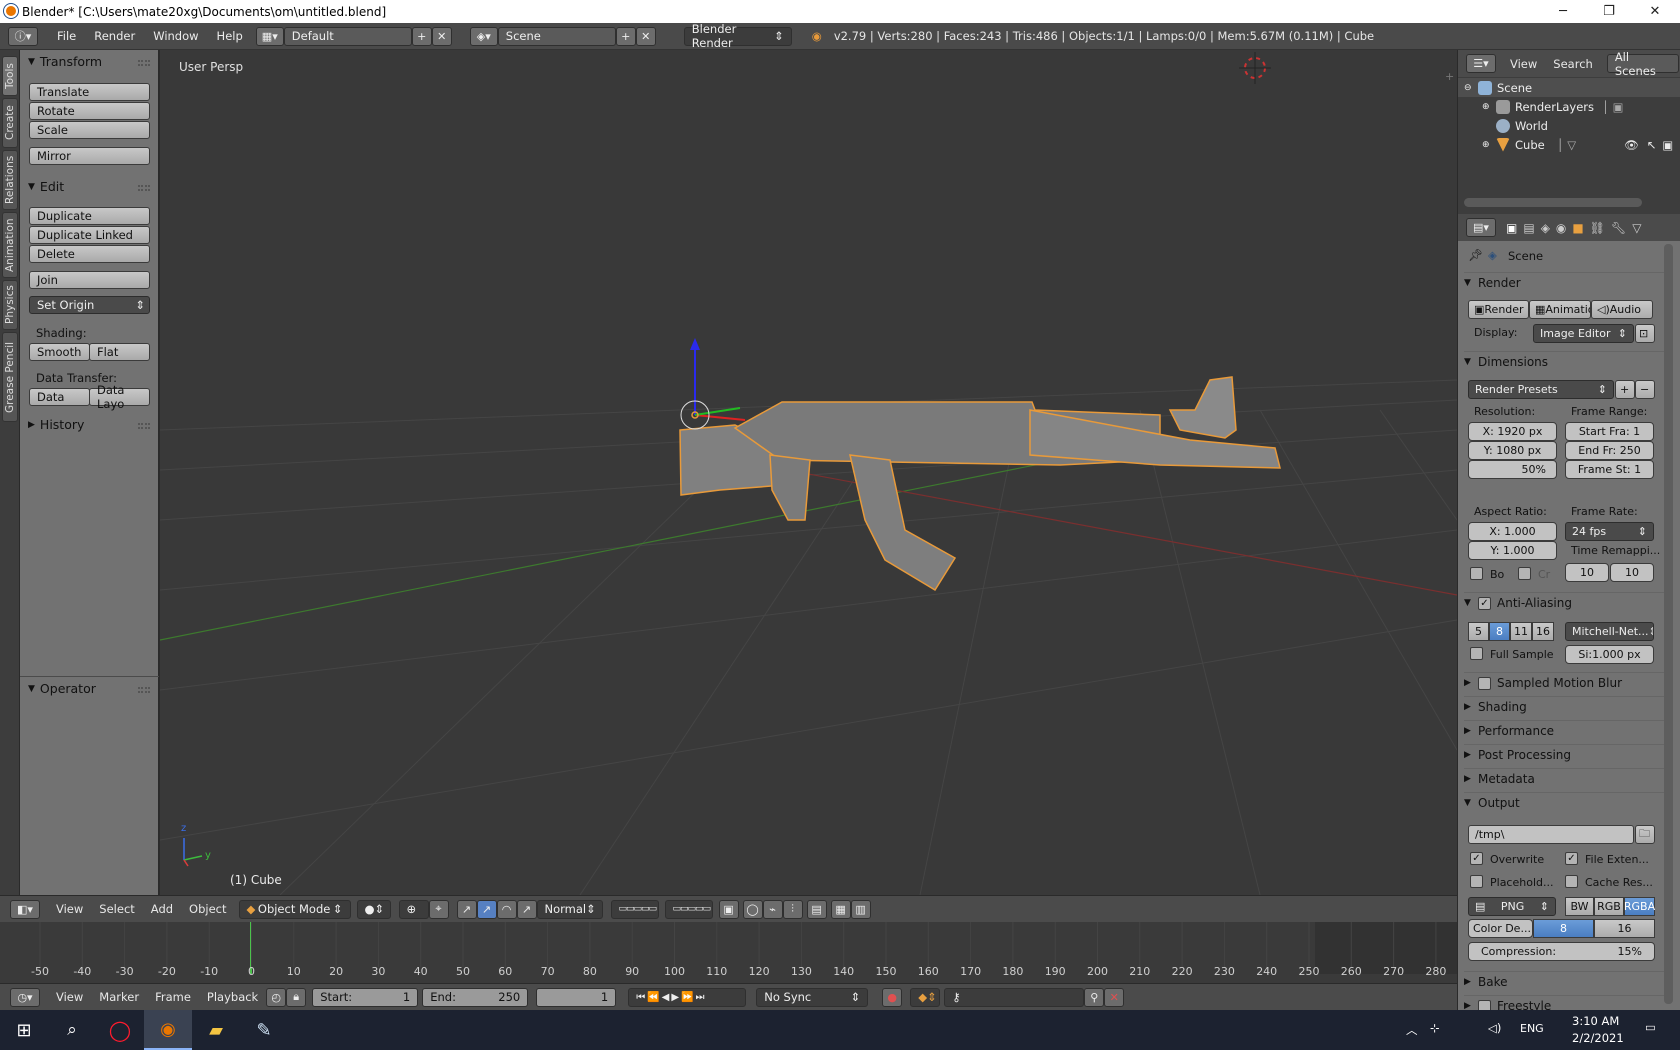 This screenshot has width=1680, height=1050. Describe the element at coordinates (1567, 361) in the screenshot. I see `dimensions-panel-header: ▼ Dimensions` at that location.